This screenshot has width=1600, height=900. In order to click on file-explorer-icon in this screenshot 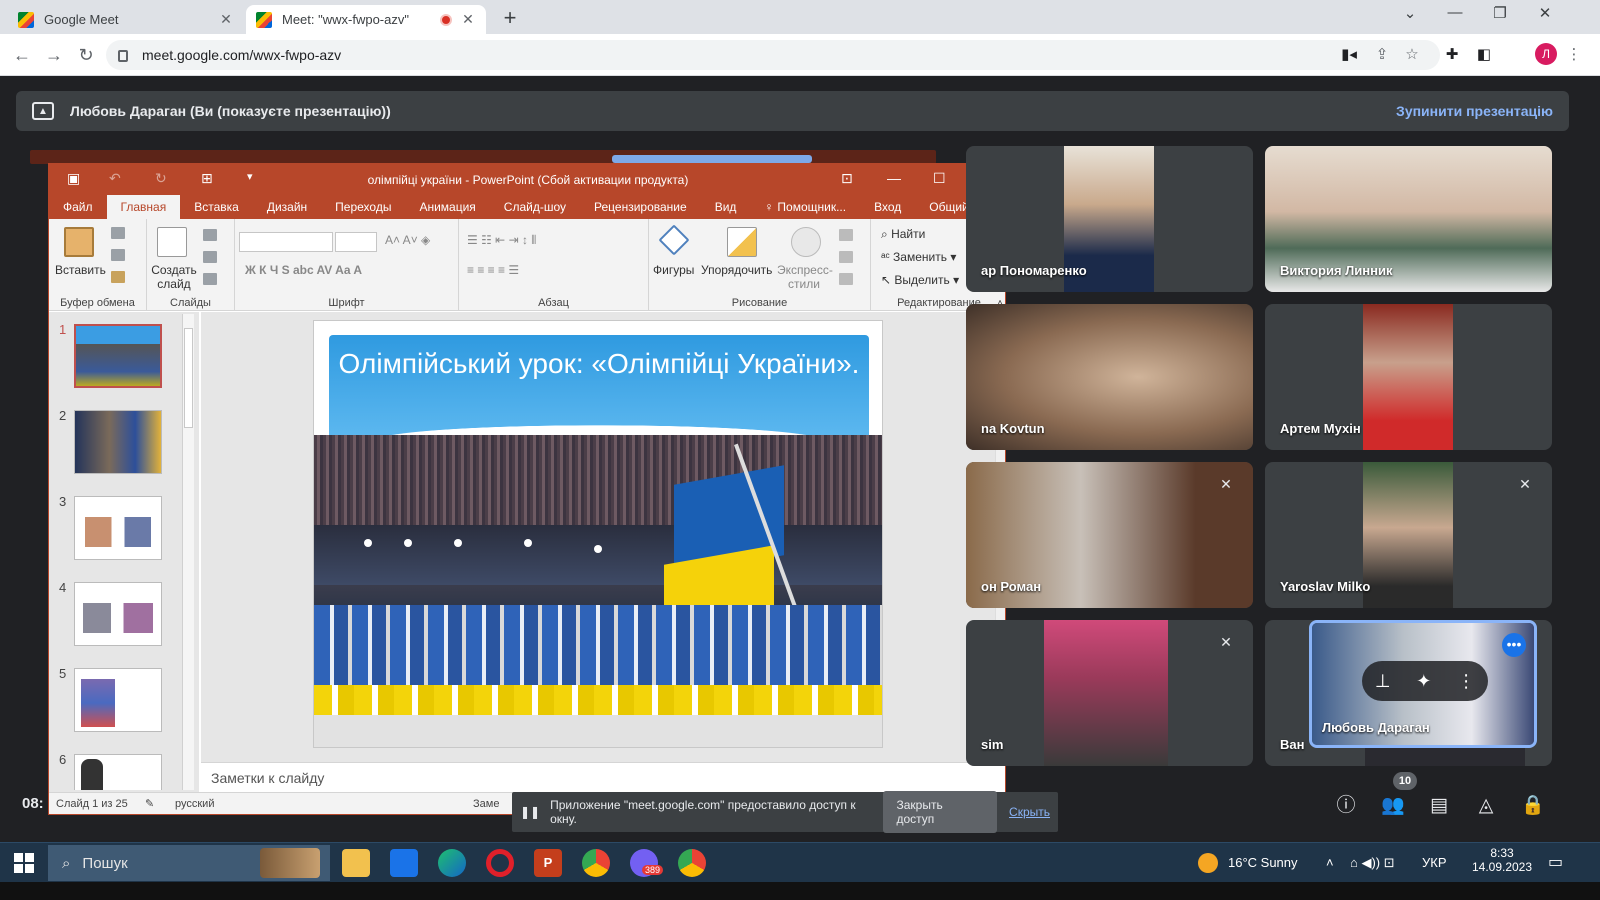, I will do `click(356, 863)`.